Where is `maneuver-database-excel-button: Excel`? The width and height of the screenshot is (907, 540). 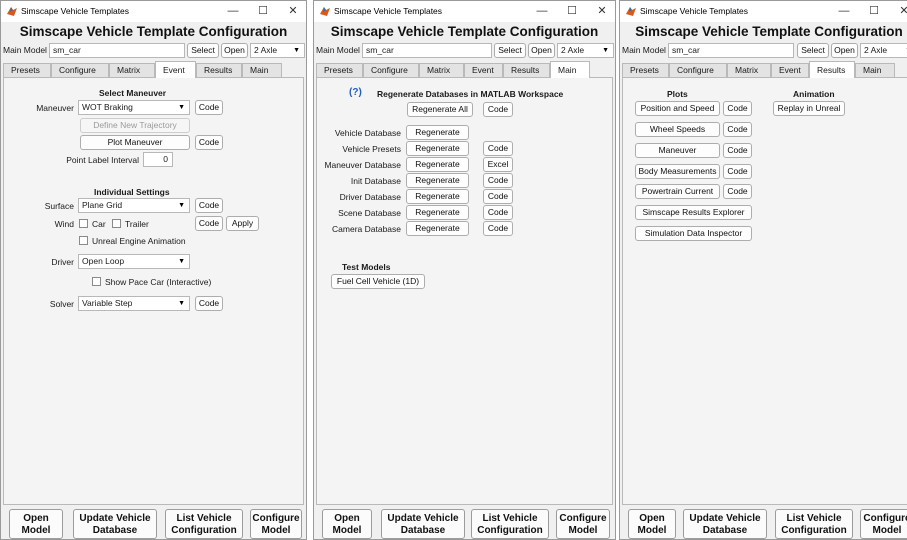
maneuver-database-excel-button: Excel is located at coordinates (498, 164).